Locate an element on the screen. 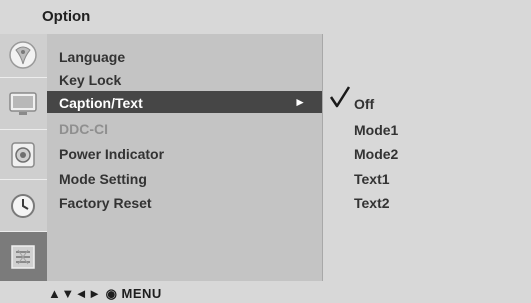 The width and height of the screenshot is (531, 303). menu-item-ddc-ci: DDC-CI is located at coordinates (184, 128).